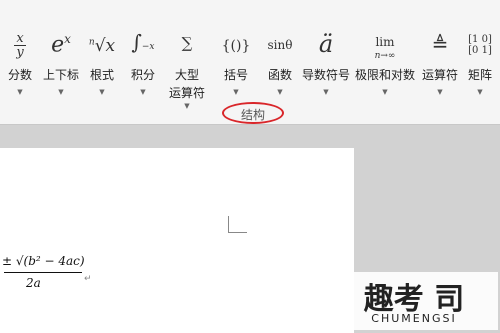  I want to click on bracket-icon: {()}, so click(236, 46).